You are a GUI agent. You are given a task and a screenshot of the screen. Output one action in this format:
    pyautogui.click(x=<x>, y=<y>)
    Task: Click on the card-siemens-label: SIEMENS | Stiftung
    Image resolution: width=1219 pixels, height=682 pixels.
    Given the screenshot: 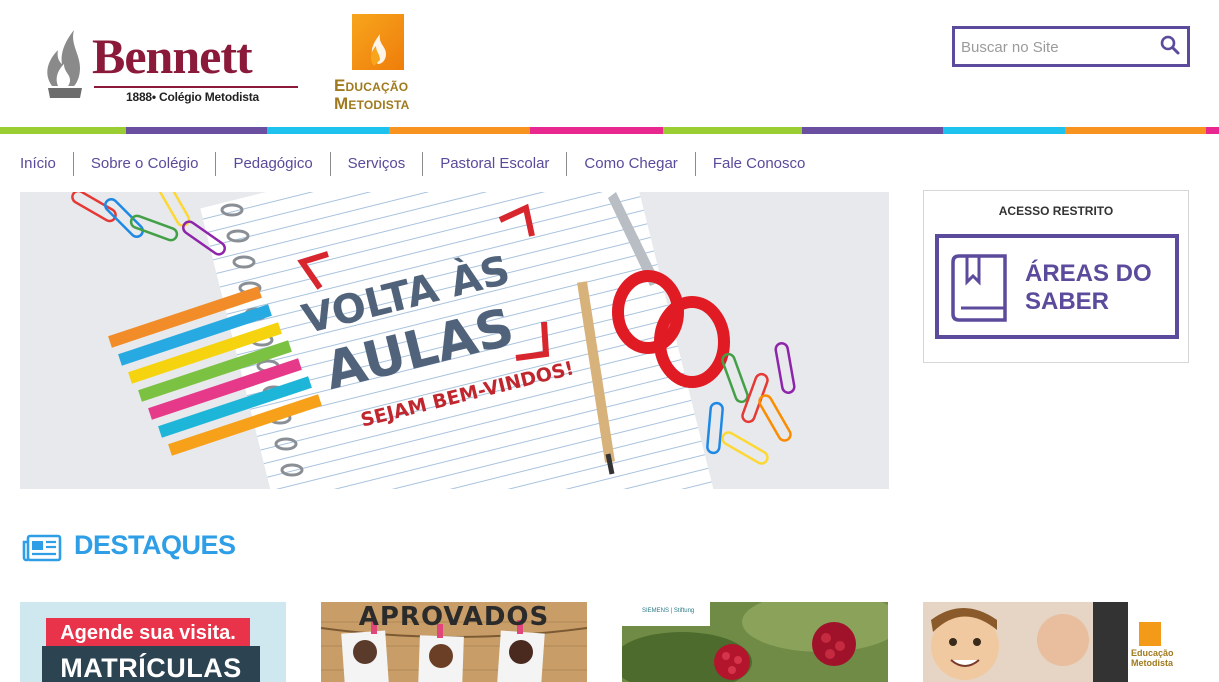 What is the action you would take?
    pyautogui.click(x=666, y=614)
    